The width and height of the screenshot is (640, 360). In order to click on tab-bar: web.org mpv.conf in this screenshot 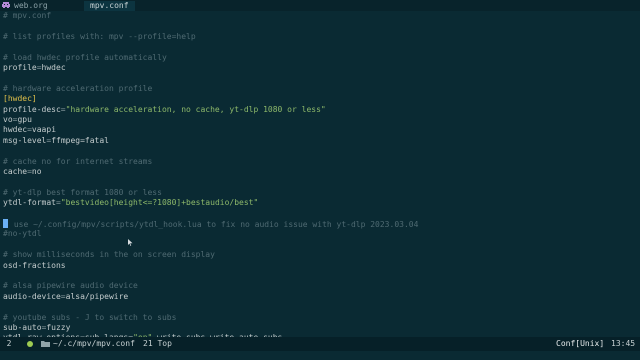, I will do `click(320, 5)`.